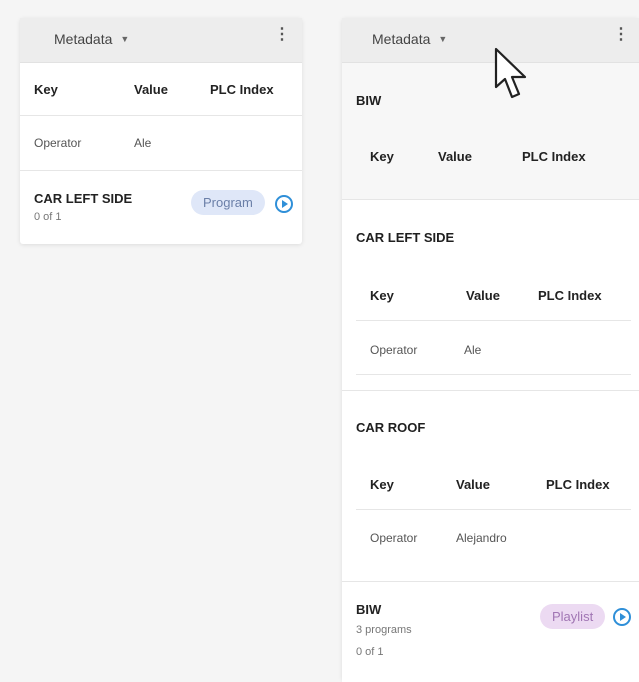  Describe the element at coordinates (161, 143) in the screenshot. I see `table-row: Operator Ale` at that location.